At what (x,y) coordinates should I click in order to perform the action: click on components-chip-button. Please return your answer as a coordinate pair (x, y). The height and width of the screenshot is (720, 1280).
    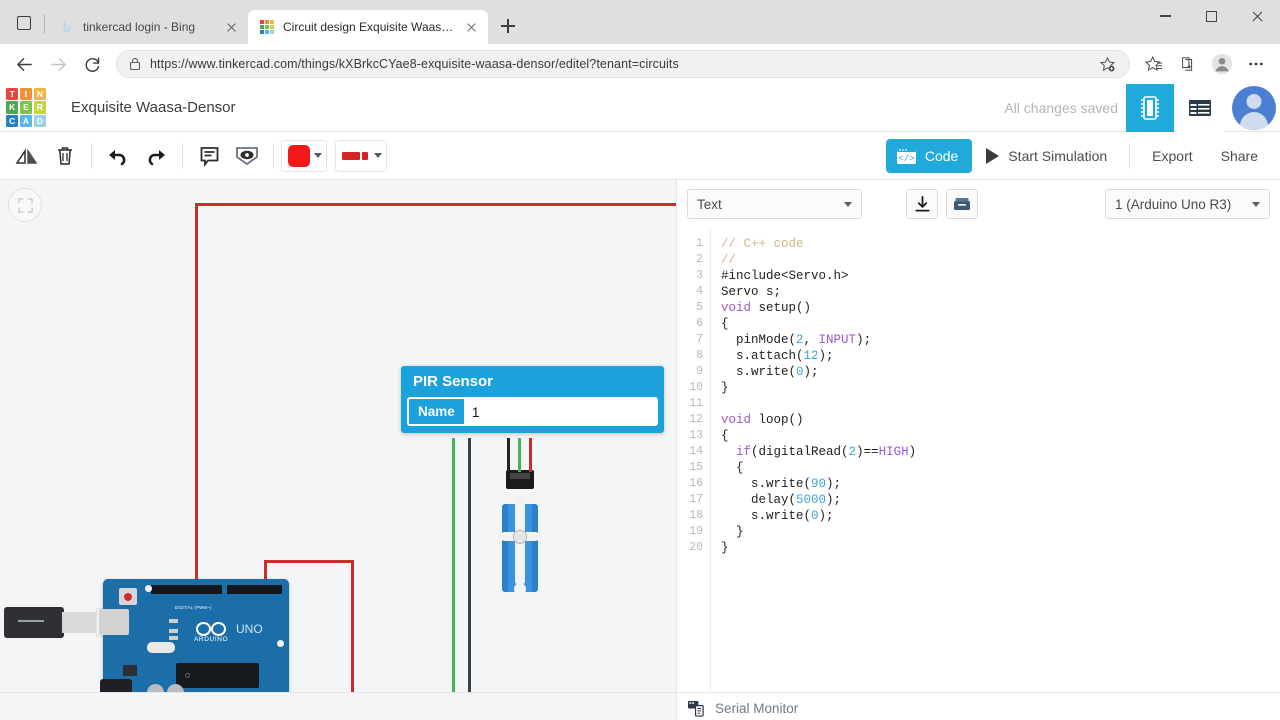
    Looking at the image, I should click on (1150, 107).